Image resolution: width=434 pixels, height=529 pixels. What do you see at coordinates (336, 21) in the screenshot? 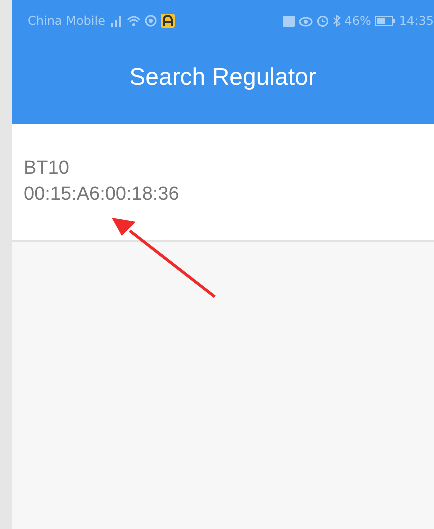
I see `bluetooth-icon` at bounding box center [336, 21].